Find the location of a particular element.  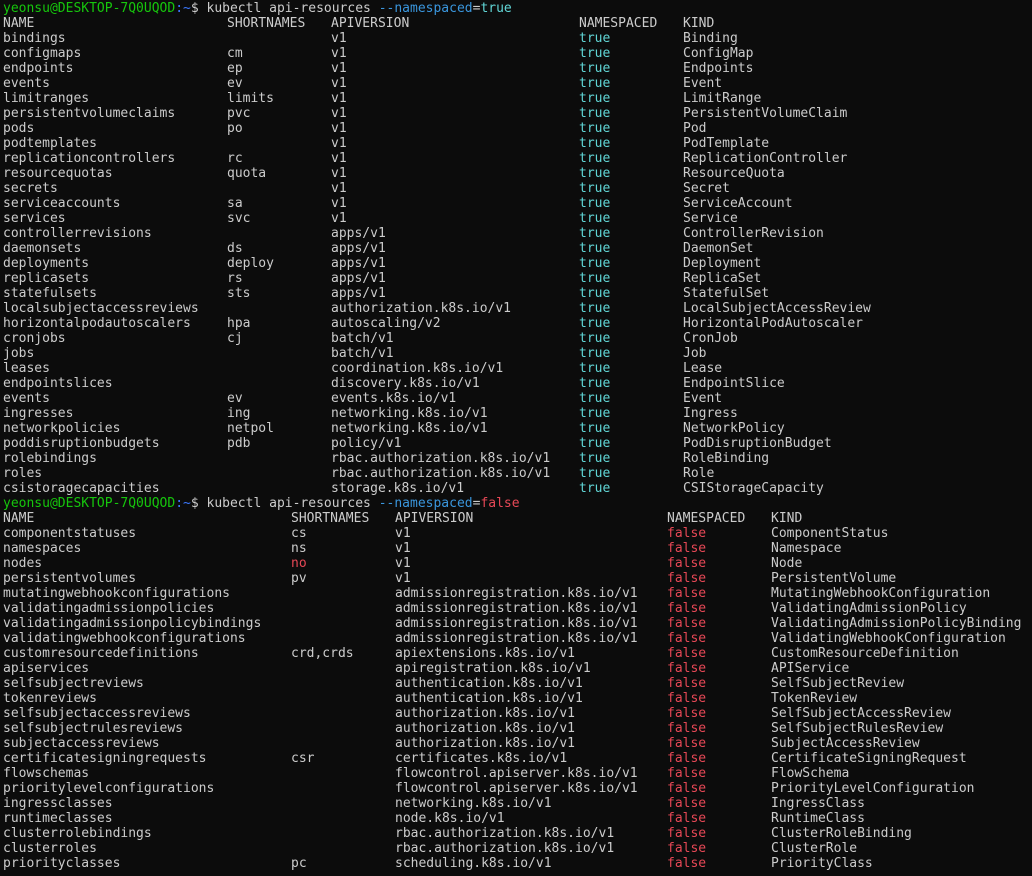

cell-shortnames: netpol is located at coordinates (250, 428).